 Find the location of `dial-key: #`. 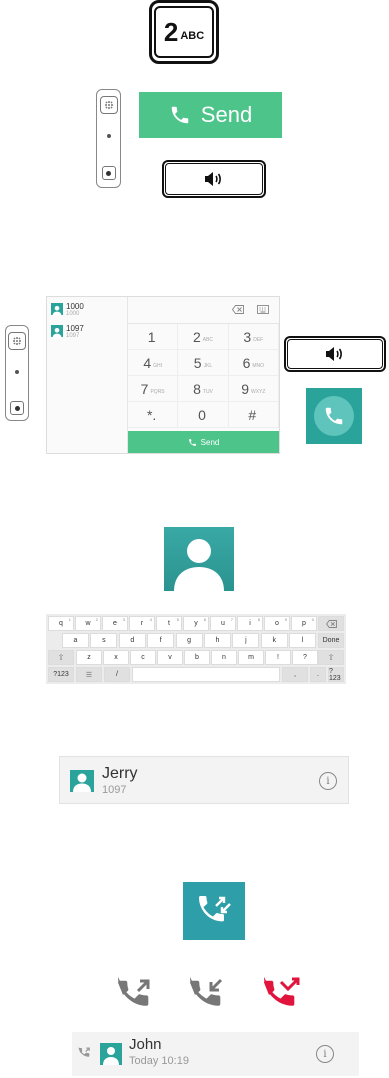

dial-key: # is located at coordinates (253, 415).